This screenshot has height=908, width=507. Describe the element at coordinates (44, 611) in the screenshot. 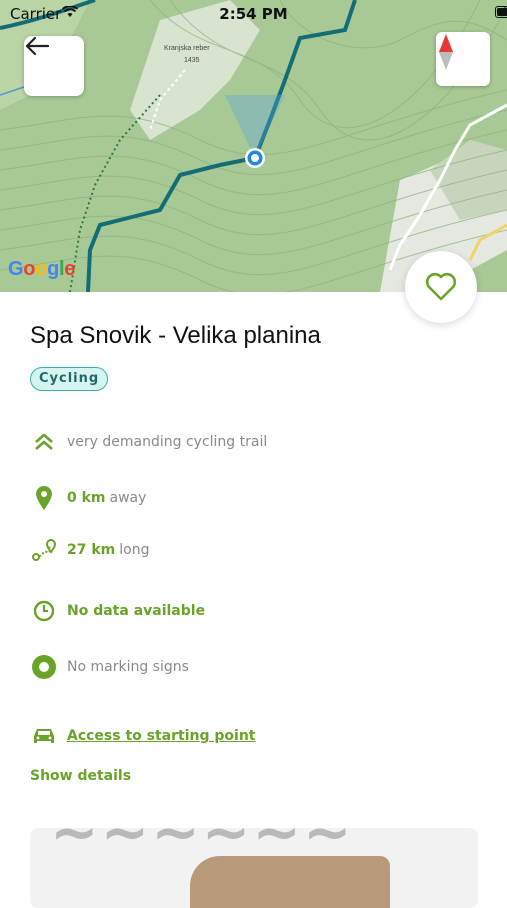

I see `clock-icon` at that location.